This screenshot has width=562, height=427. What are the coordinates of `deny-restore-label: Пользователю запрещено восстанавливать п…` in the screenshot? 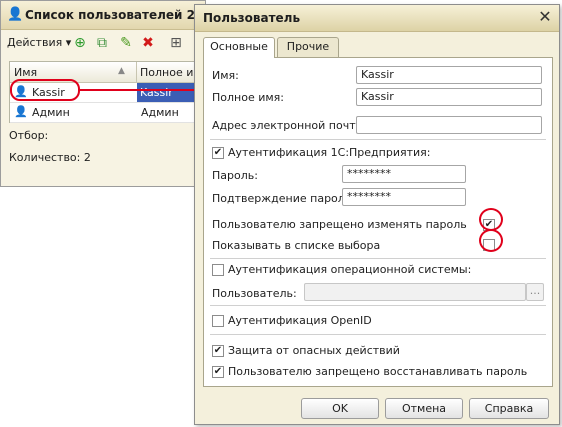 It's located at (378, 371).